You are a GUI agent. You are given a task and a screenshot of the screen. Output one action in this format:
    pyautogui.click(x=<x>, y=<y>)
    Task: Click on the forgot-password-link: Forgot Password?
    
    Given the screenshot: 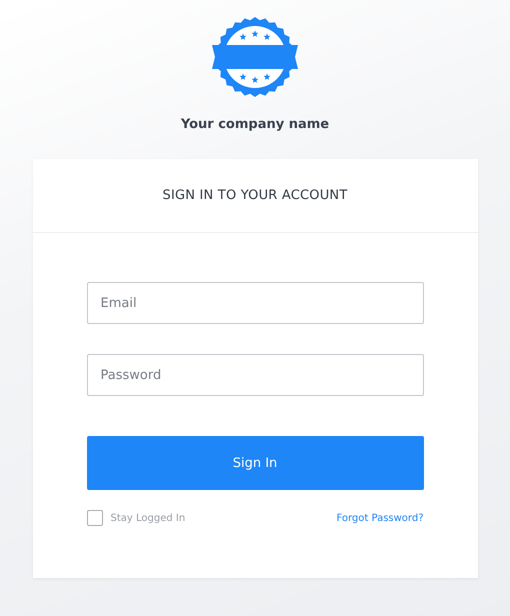 What is the action you would take?
    pyautogui.click(x=380, y=518)
    